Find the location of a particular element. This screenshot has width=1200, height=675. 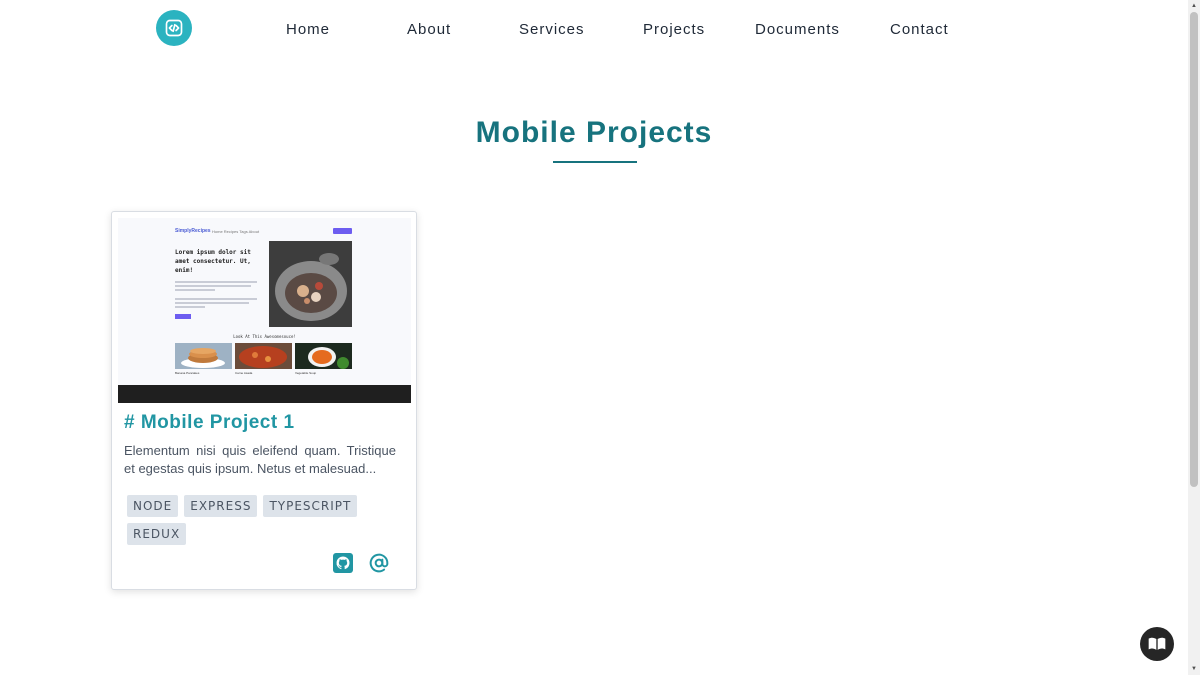

tag-typescript: TYPESCRIPT is located at coordinates (310, 506).